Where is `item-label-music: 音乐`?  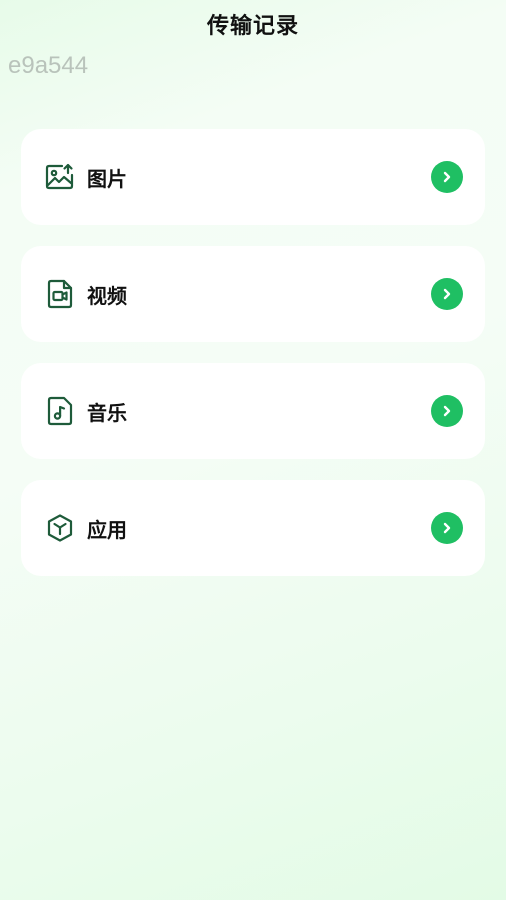 item-label-music: 音乐 is located at coordinates (107, 412).